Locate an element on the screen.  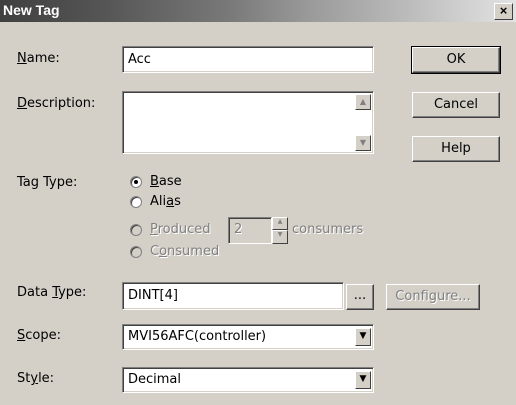
style-value: Decimal is located at coordinates (155, 379).